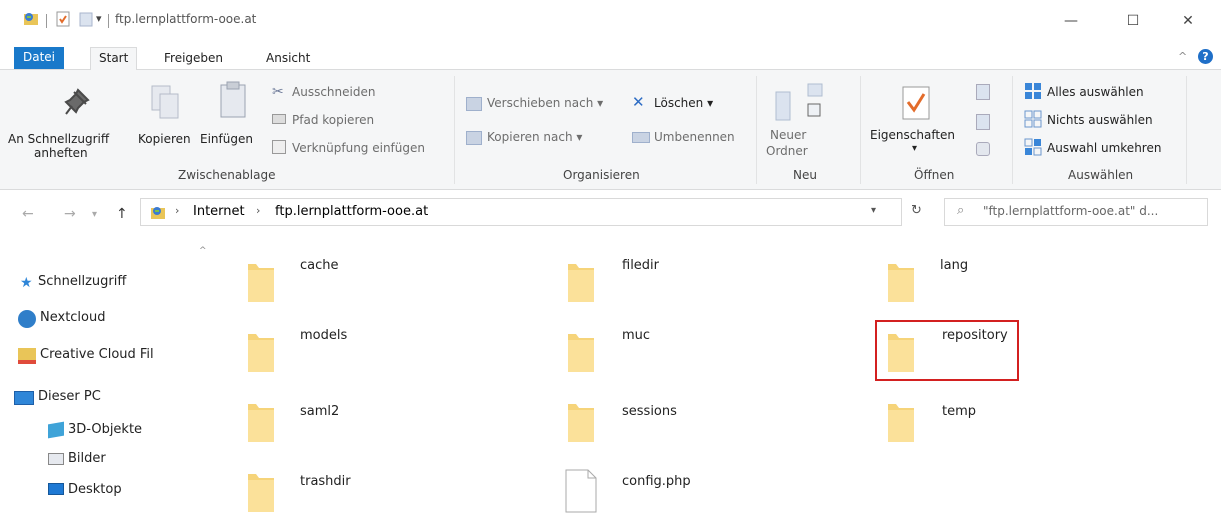 Image resolution: width=1221 pixels, height=513 pixels. I want to click on php-file-icon, so click(581, 491).